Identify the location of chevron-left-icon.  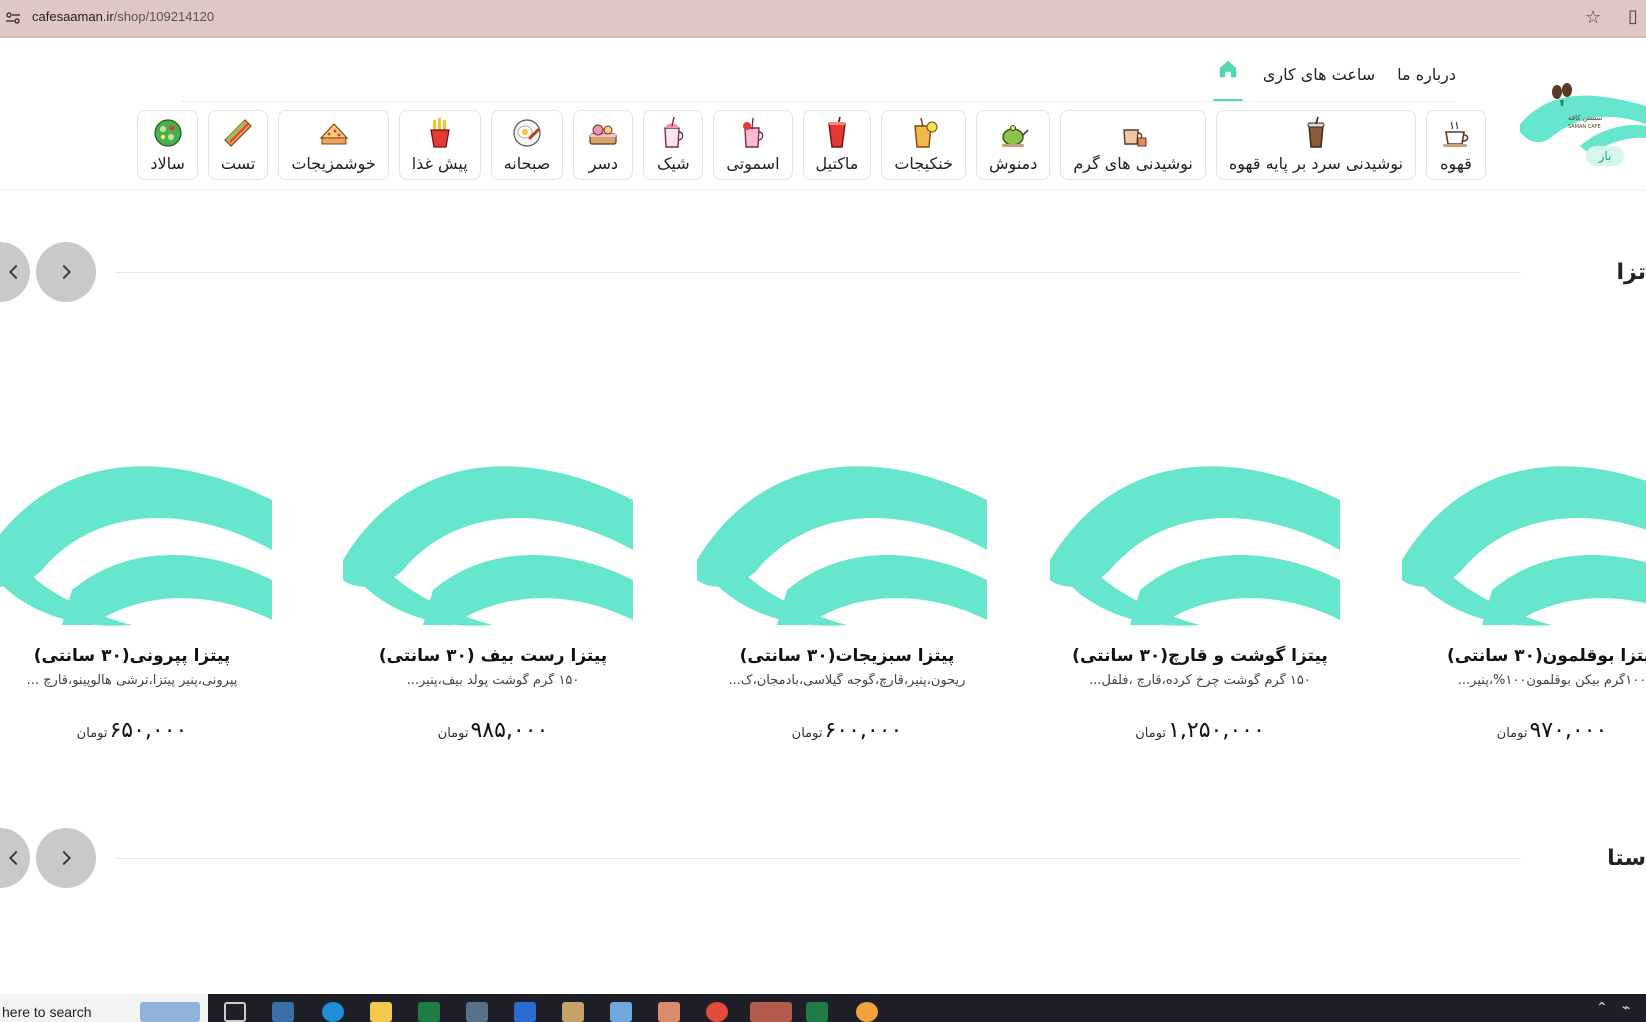
(13, 272).